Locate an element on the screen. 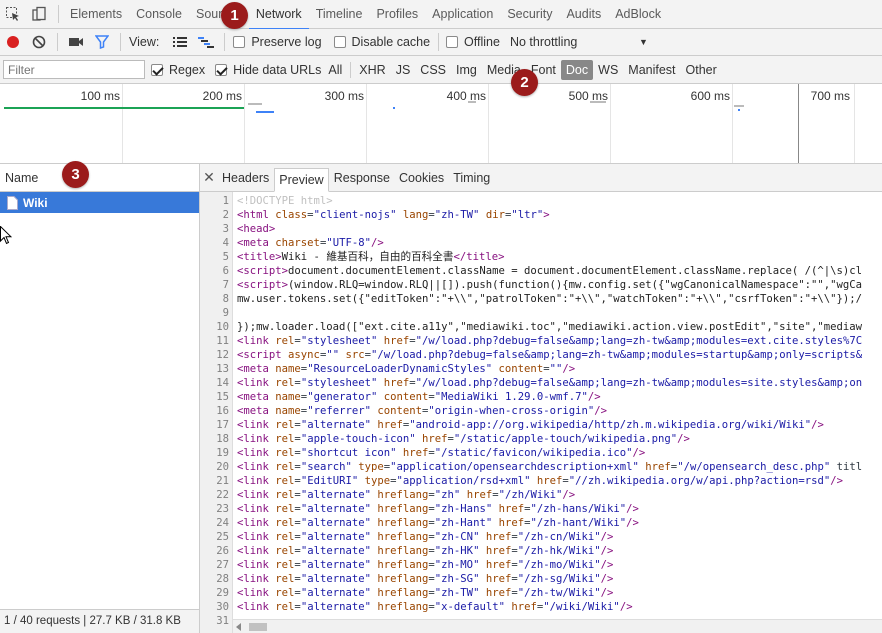 This screenshot has height=633, width=882. tab-elements: Elements is located at coordinates (96, 14).